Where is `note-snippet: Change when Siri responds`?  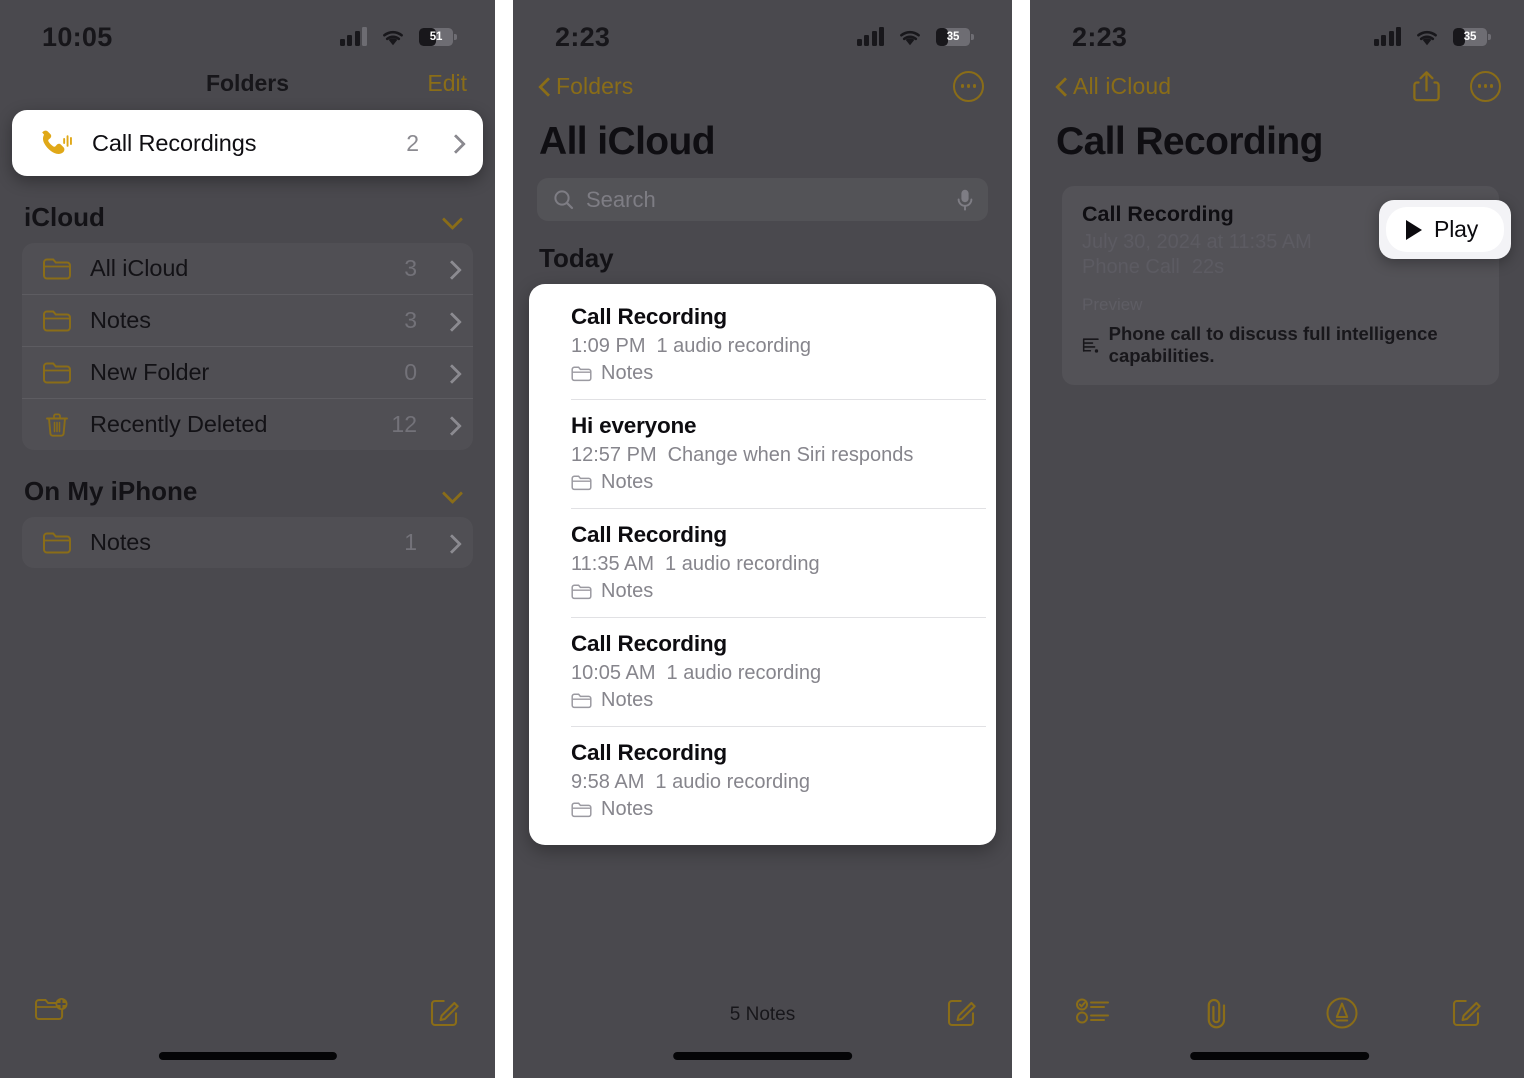
note-snippet: Change when Siri responds is located at coordinates (790, 455).